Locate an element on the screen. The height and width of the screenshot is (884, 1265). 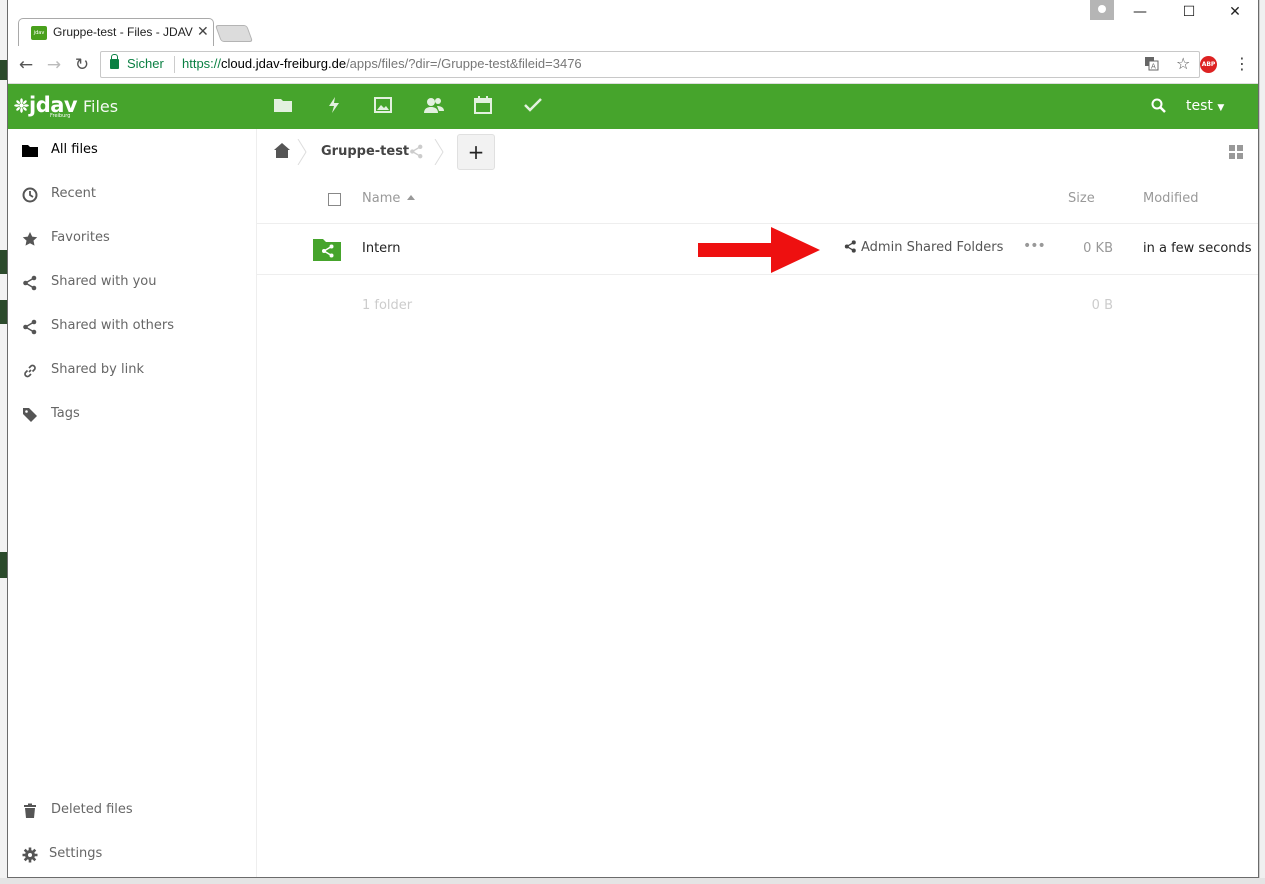
user-menu: test ▼ is located at coordinates (1205, 106).